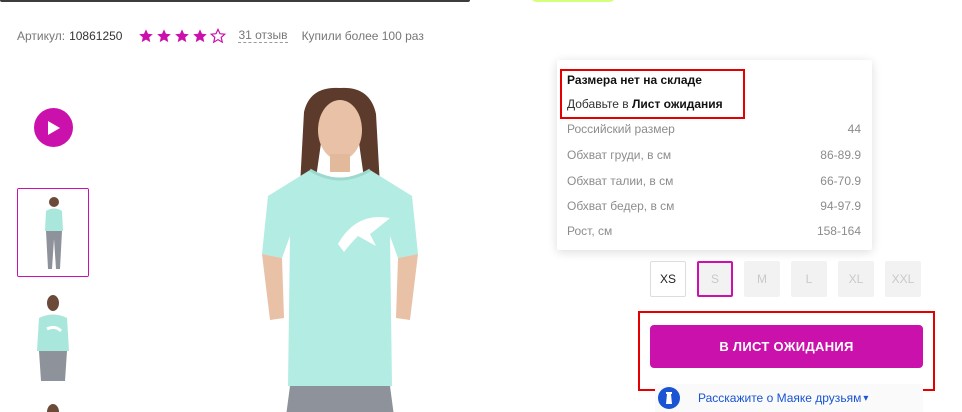 This screenshot has height=412, width=962. Describe the element at coordinates (856, 279) in the screenshot. I see `size-option-xl: XL` at that location.